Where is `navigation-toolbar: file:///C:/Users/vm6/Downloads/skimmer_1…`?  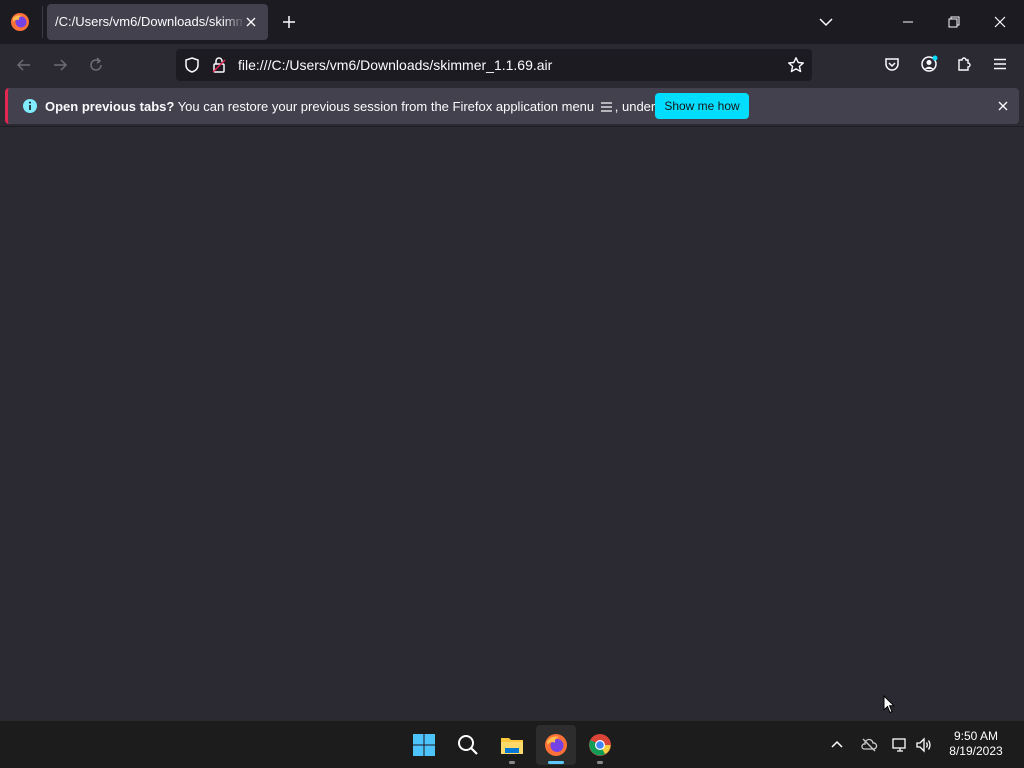
navigation-toolbar: file:///C:/Users/vm6/Downloads/skimmer_1… is located at coordinates (512, 65).